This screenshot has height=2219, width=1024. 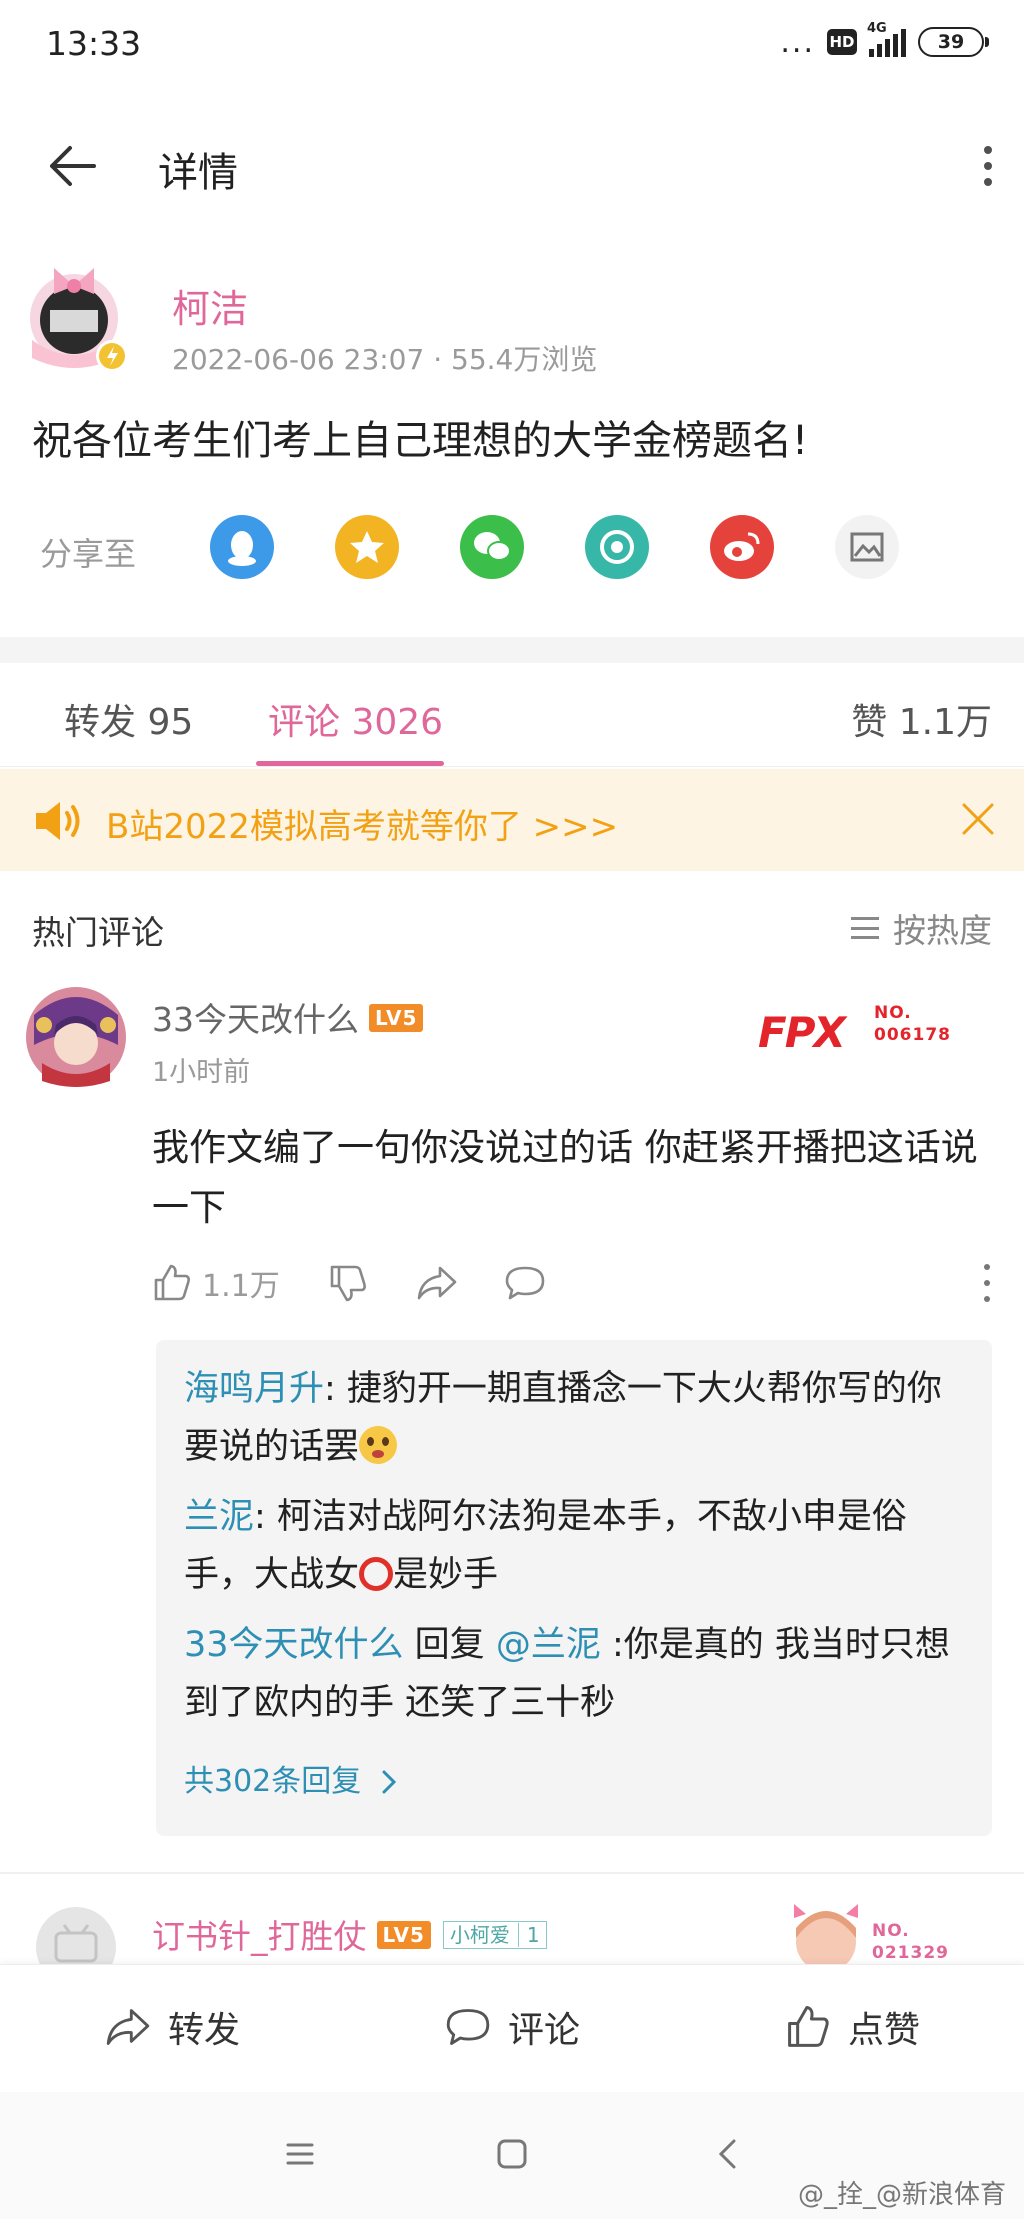 What do you see at coordinates (420, 441) in the screenshot?
I see `post-content: 祝各位考生们考上自己理想的大学金榜题名!` at bounding box center [420, 441].